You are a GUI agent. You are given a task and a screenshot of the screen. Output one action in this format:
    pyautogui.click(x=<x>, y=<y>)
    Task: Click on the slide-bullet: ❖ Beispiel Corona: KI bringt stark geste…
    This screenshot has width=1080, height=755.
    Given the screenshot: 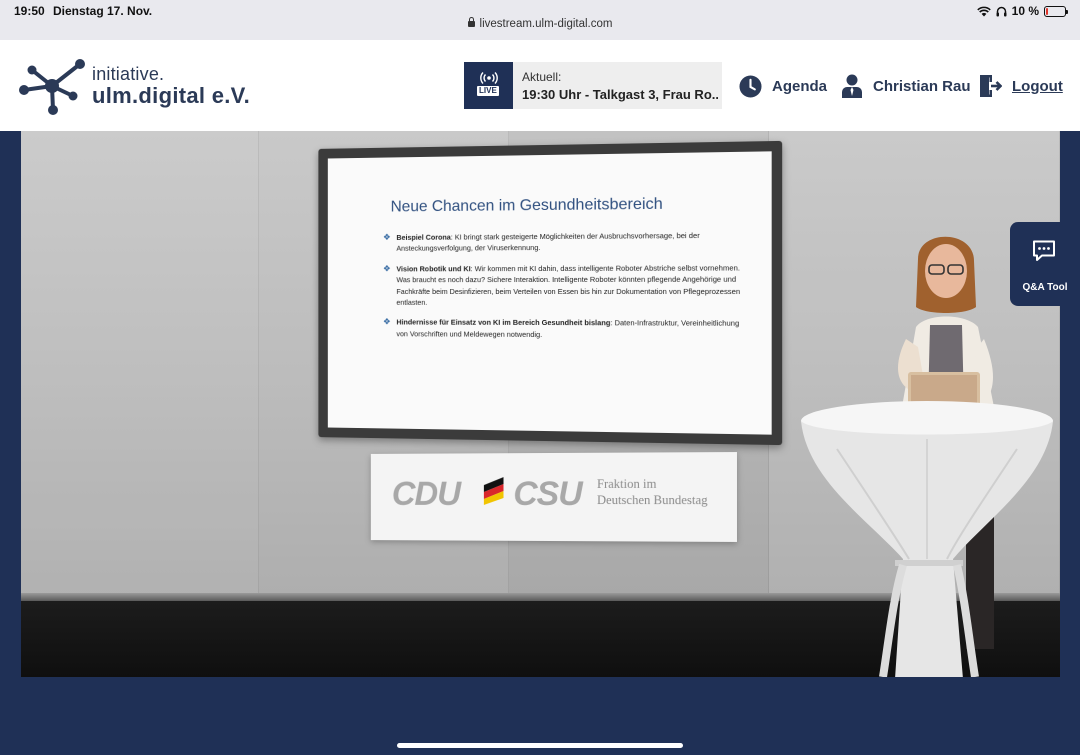 What is the action you would take?
    pyautogui.click(x=562, y=242)
    